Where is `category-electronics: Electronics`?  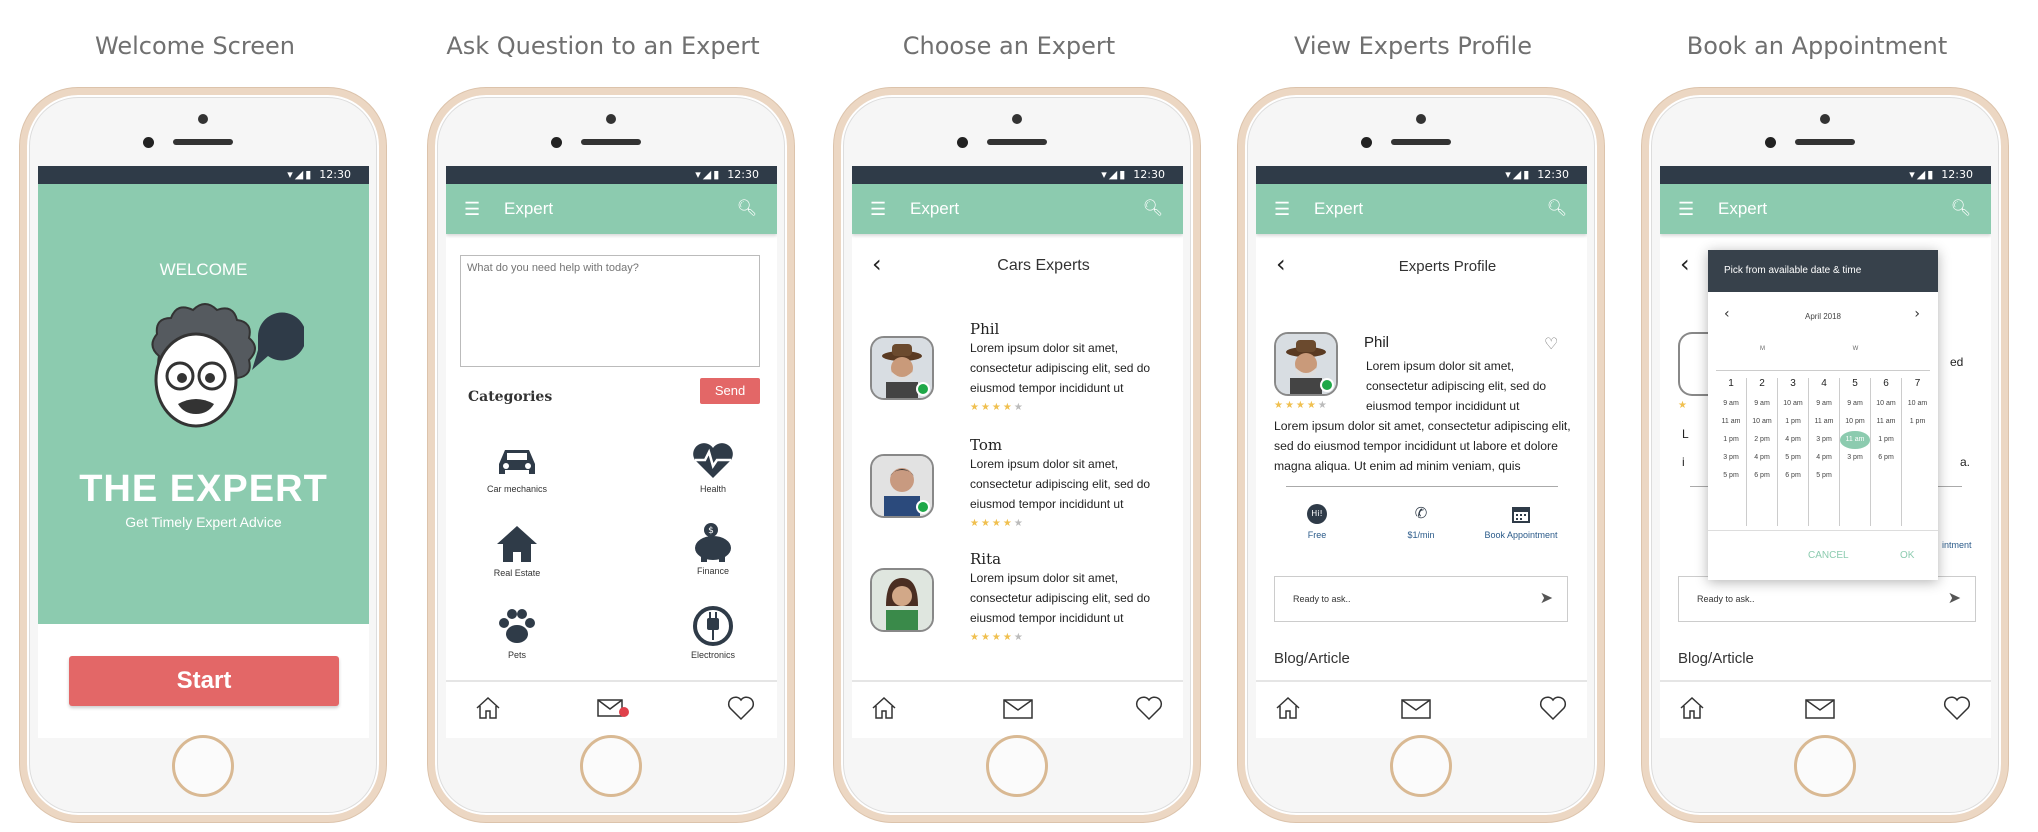
category-electronics: Electronics is located at coordinates (713, 633).